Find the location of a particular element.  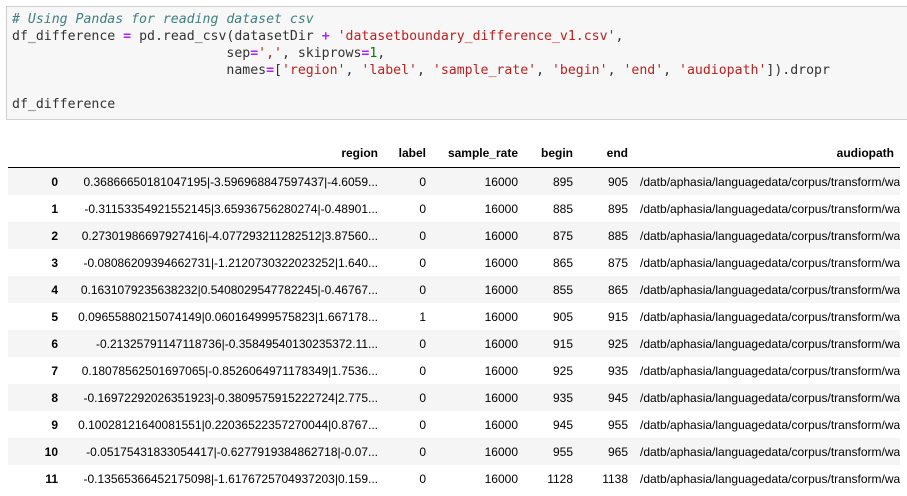

column-header: end is located at coordinates (606, 153).